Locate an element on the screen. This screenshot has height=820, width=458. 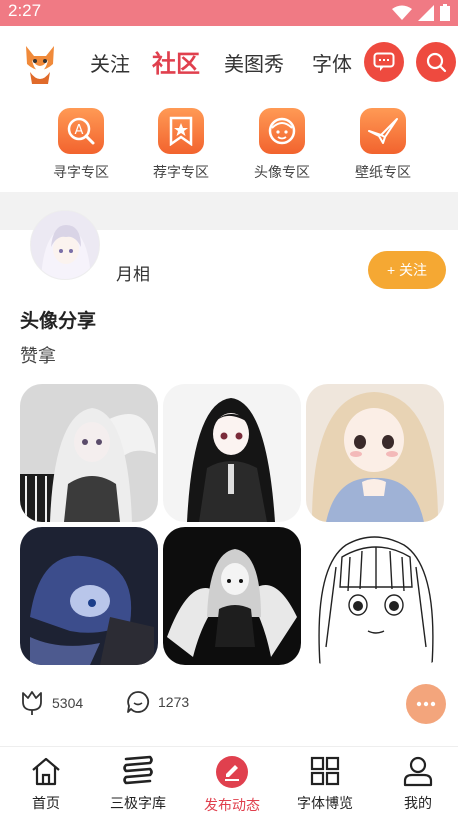
zone-label: 荐字专区 is located at coordinates (181, 172).